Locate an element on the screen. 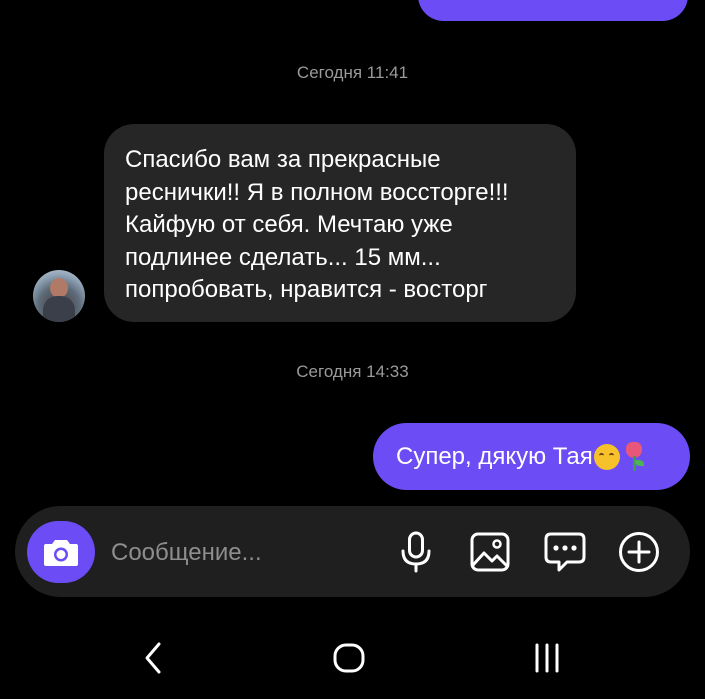 The width and height of the screenshot is (705, 699). camera-button is located at coordinates (61, 552).